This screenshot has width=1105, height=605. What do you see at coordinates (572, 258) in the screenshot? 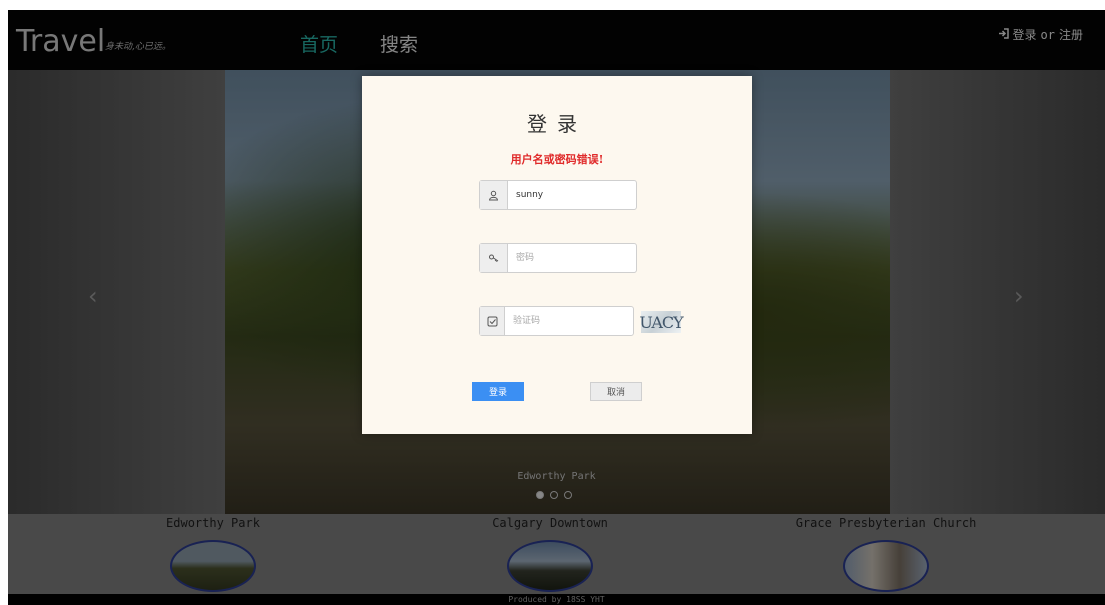
I see `password-input` at bounding box center [572, 258].